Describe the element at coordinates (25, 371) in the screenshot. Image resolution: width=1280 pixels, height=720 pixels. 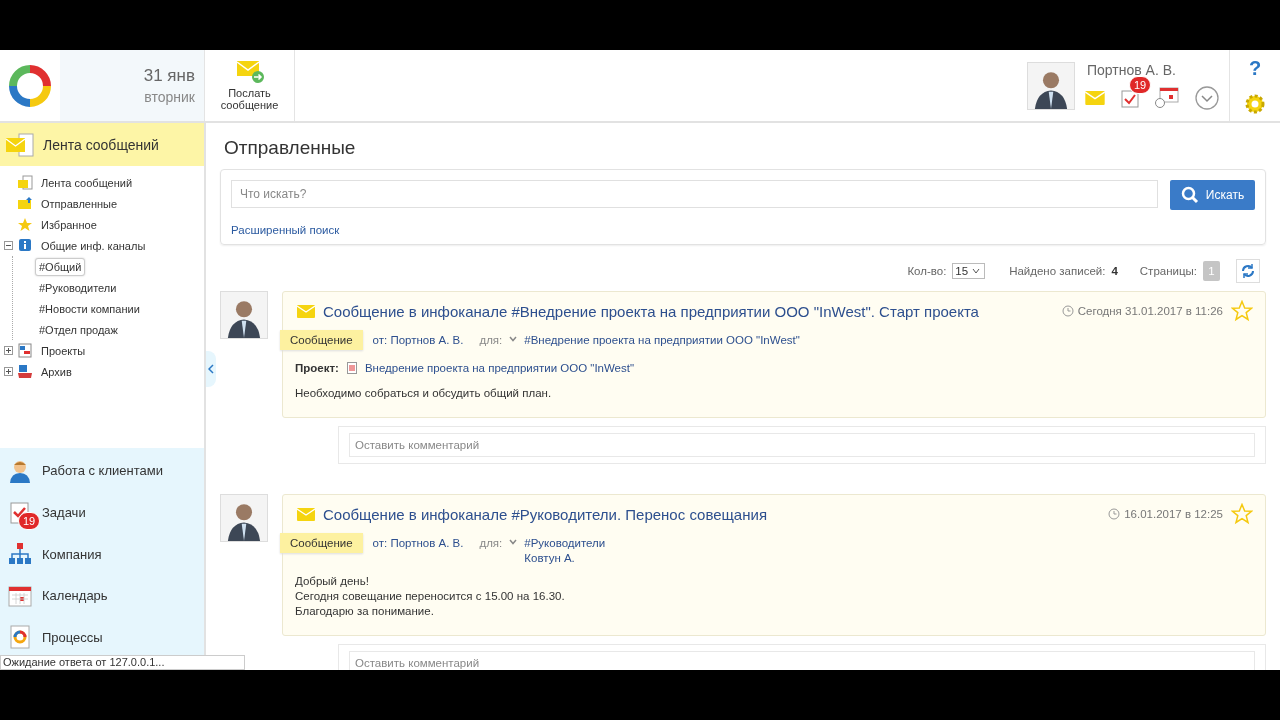
I see `archive-icon` at that location.